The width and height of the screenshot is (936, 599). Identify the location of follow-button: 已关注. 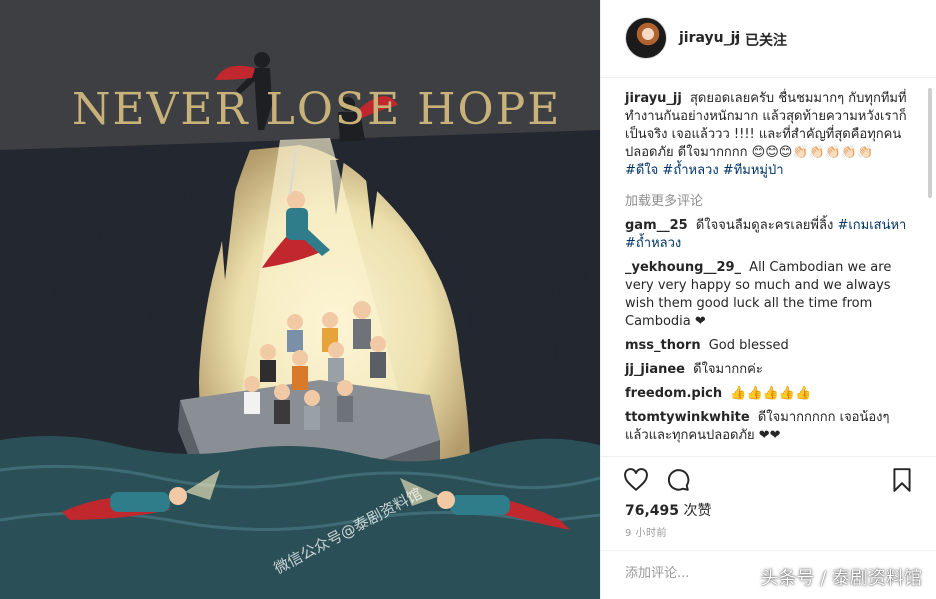
(766, 40).